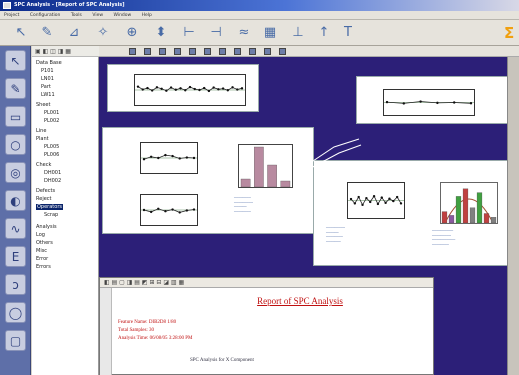 The image size is (519, 375). Describe the element at coordinates (76, 15) in the screenshot. I see `menu-tools: Tools` at that location.